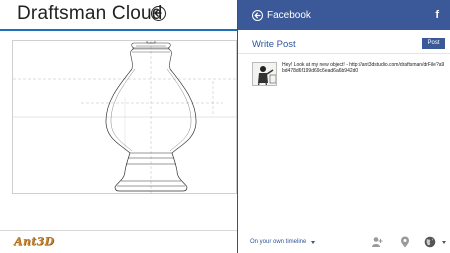 This screenshot has height=253, width=450. What do you see at coordinates (344, 53) in the screenshot?
I see `compose-divider` at bounding box center [344, 53].